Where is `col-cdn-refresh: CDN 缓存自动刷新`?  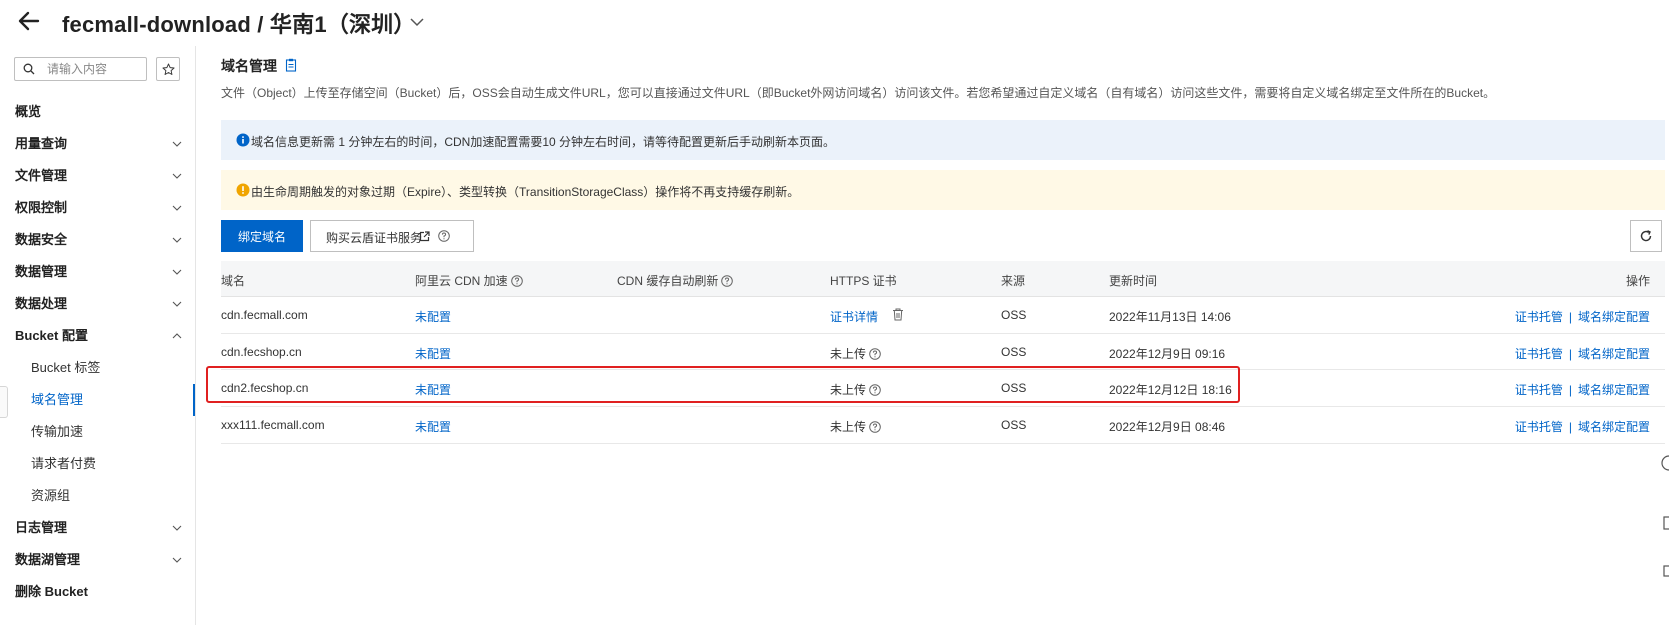 col-cdn-refresh: CDN 缓存自动刷新 is located at coordinates (675, 280).